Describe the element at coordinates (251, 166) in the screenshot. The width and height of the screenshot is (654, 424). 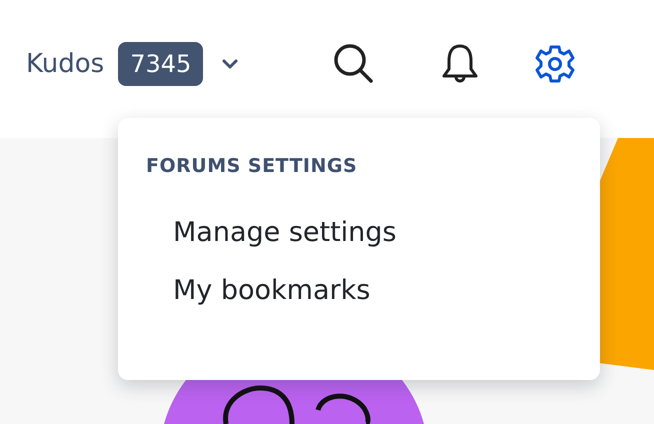
I see `menu-heading: FORUMS SETTINGS` at that location.